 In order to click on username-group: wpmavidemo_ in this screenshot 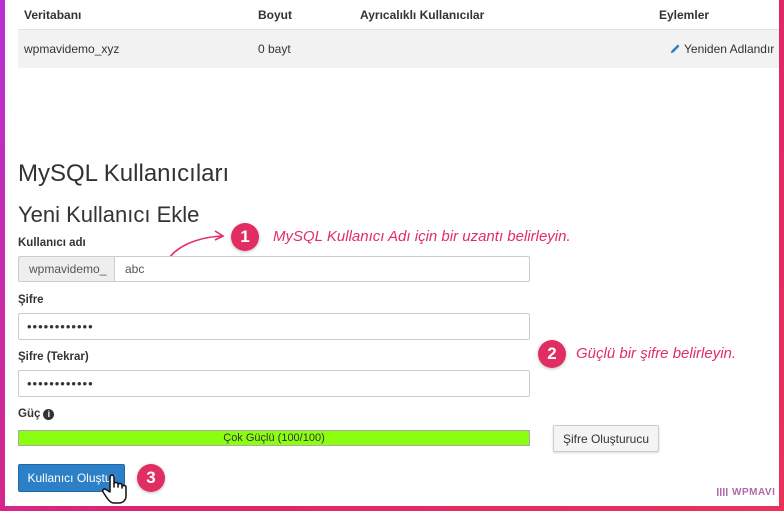, I will do `click(274, 269)`.